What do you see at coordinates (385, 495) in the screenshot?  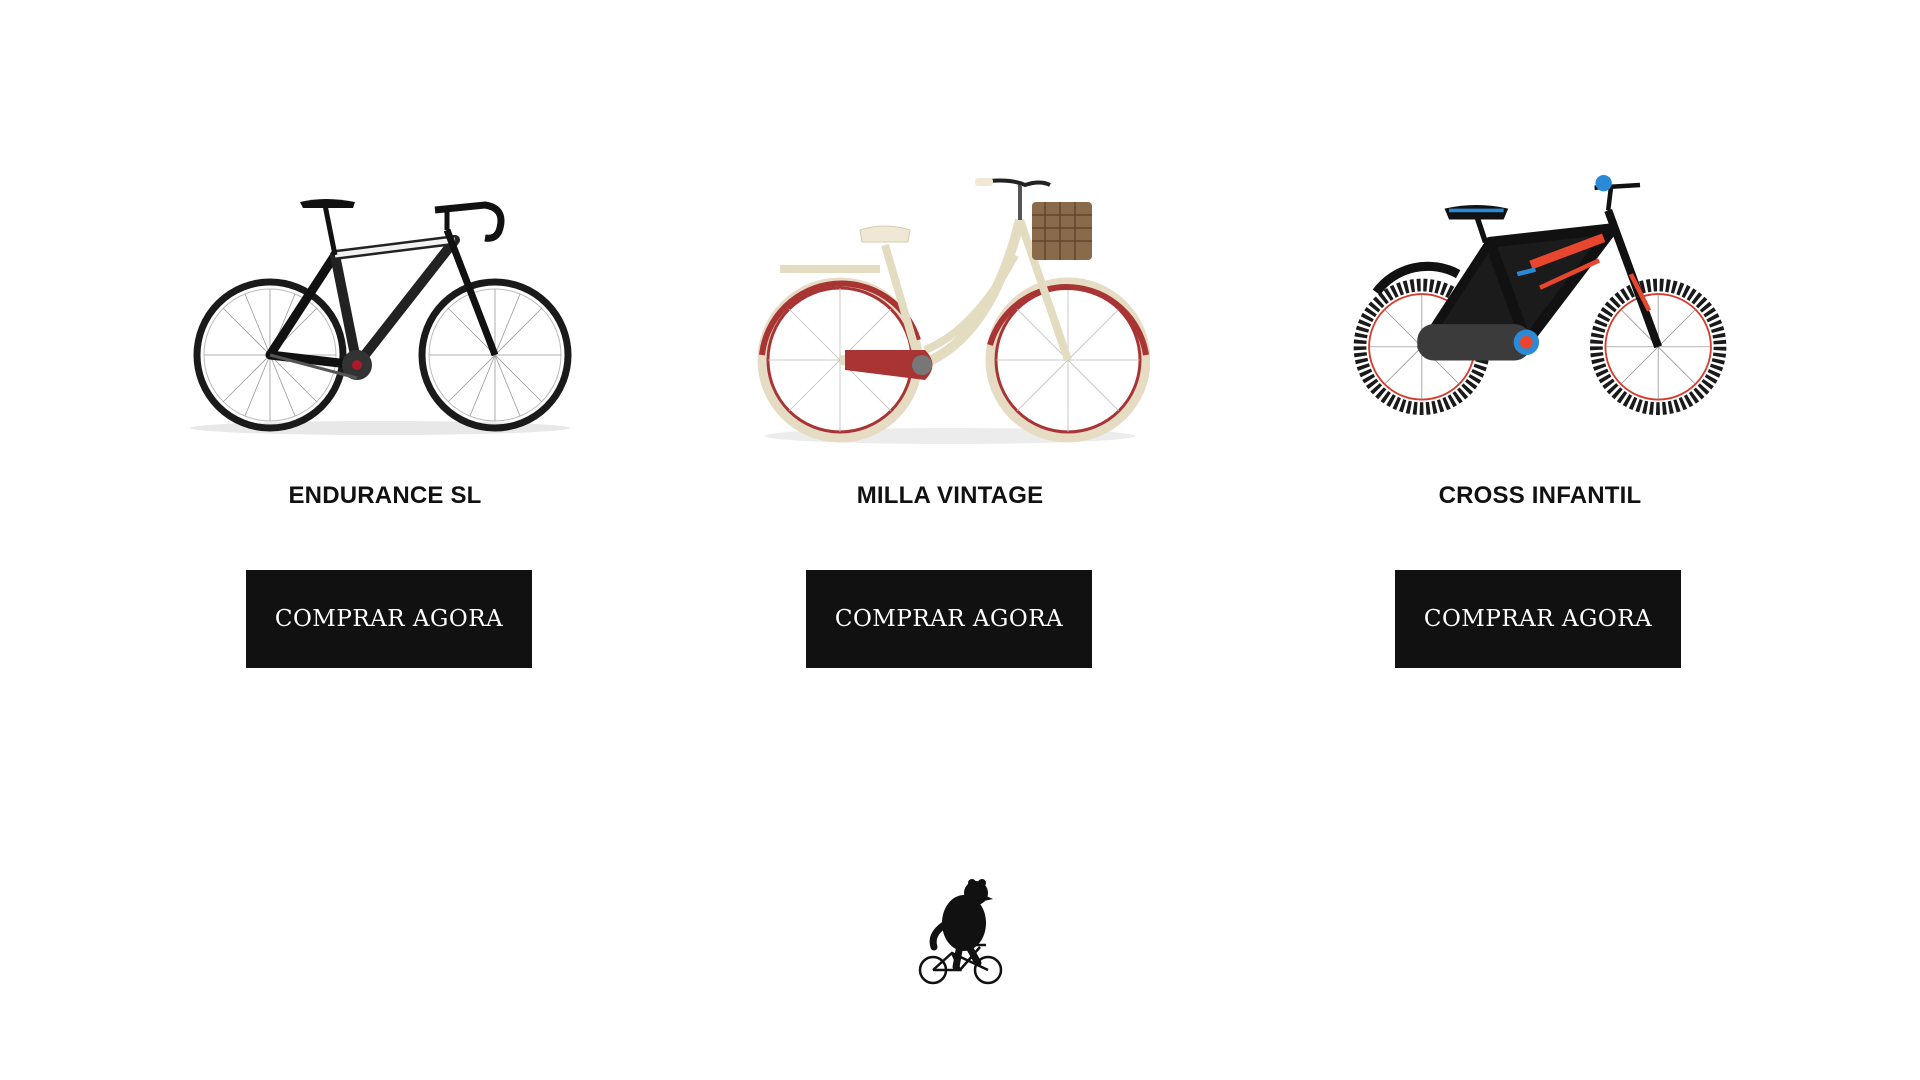 I see `product-name: ENDURANCE SL` at bounding box center [385, 495].